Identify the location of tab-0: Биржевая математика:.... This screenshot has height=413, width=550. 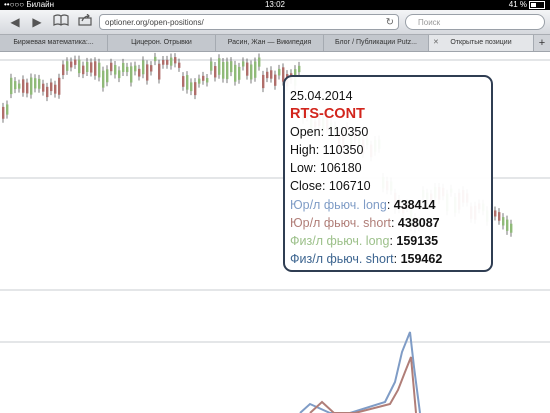
(54, 43).